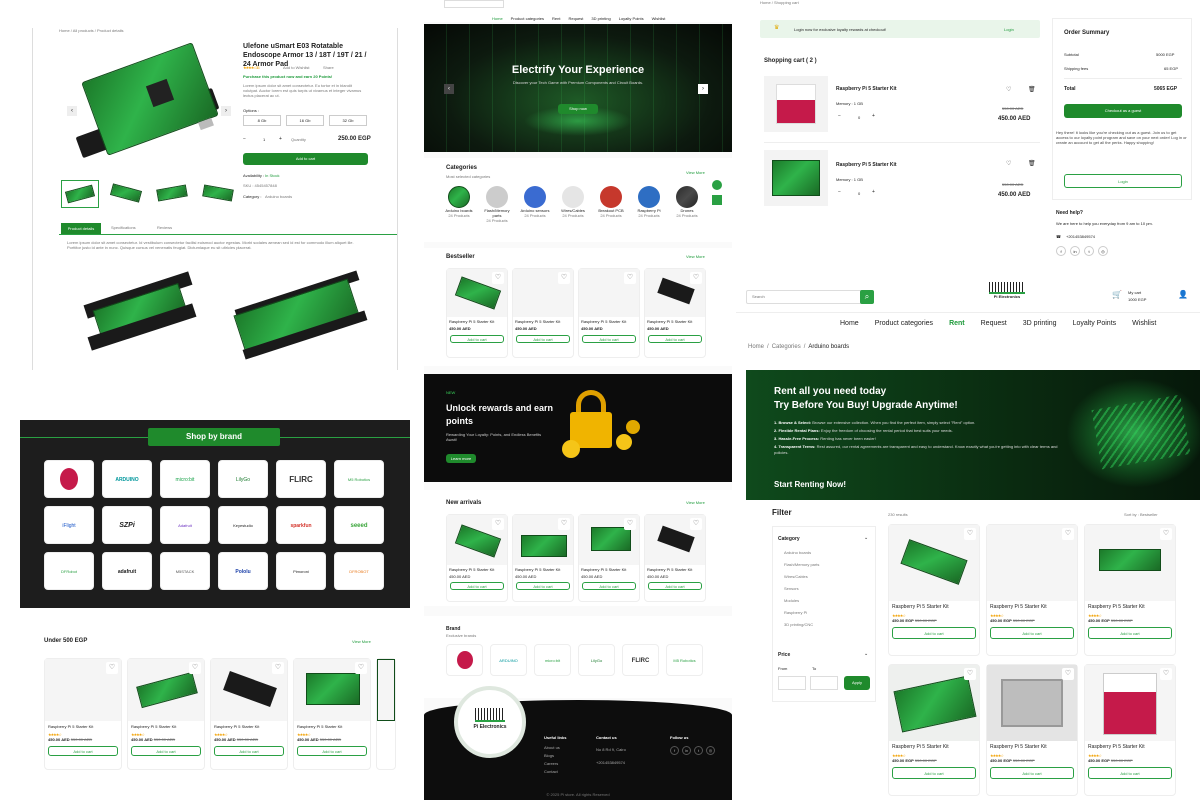  I want to click on sort-select: Sort by : Bestseller, so click(1141, 514).